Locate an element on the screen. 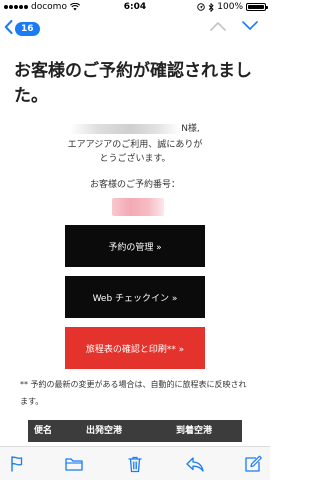 This screenshot has height=480, width=320. greeting-line-2: エアアジアのご利用、誠にありが is located at coordinates (135, 144).